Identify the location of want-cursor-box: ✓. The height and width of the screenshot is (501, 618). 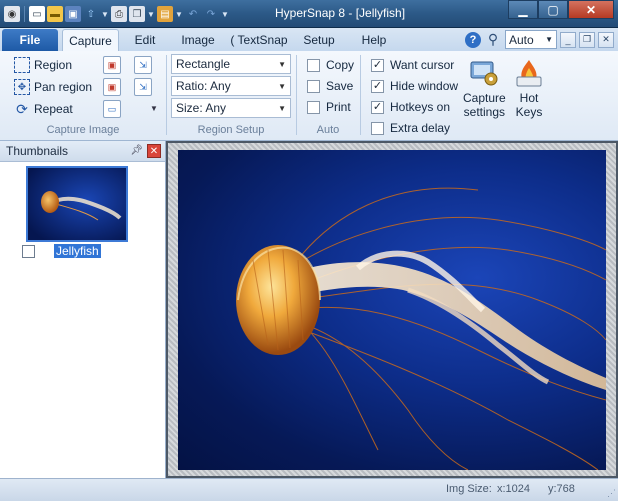
(377, 65).